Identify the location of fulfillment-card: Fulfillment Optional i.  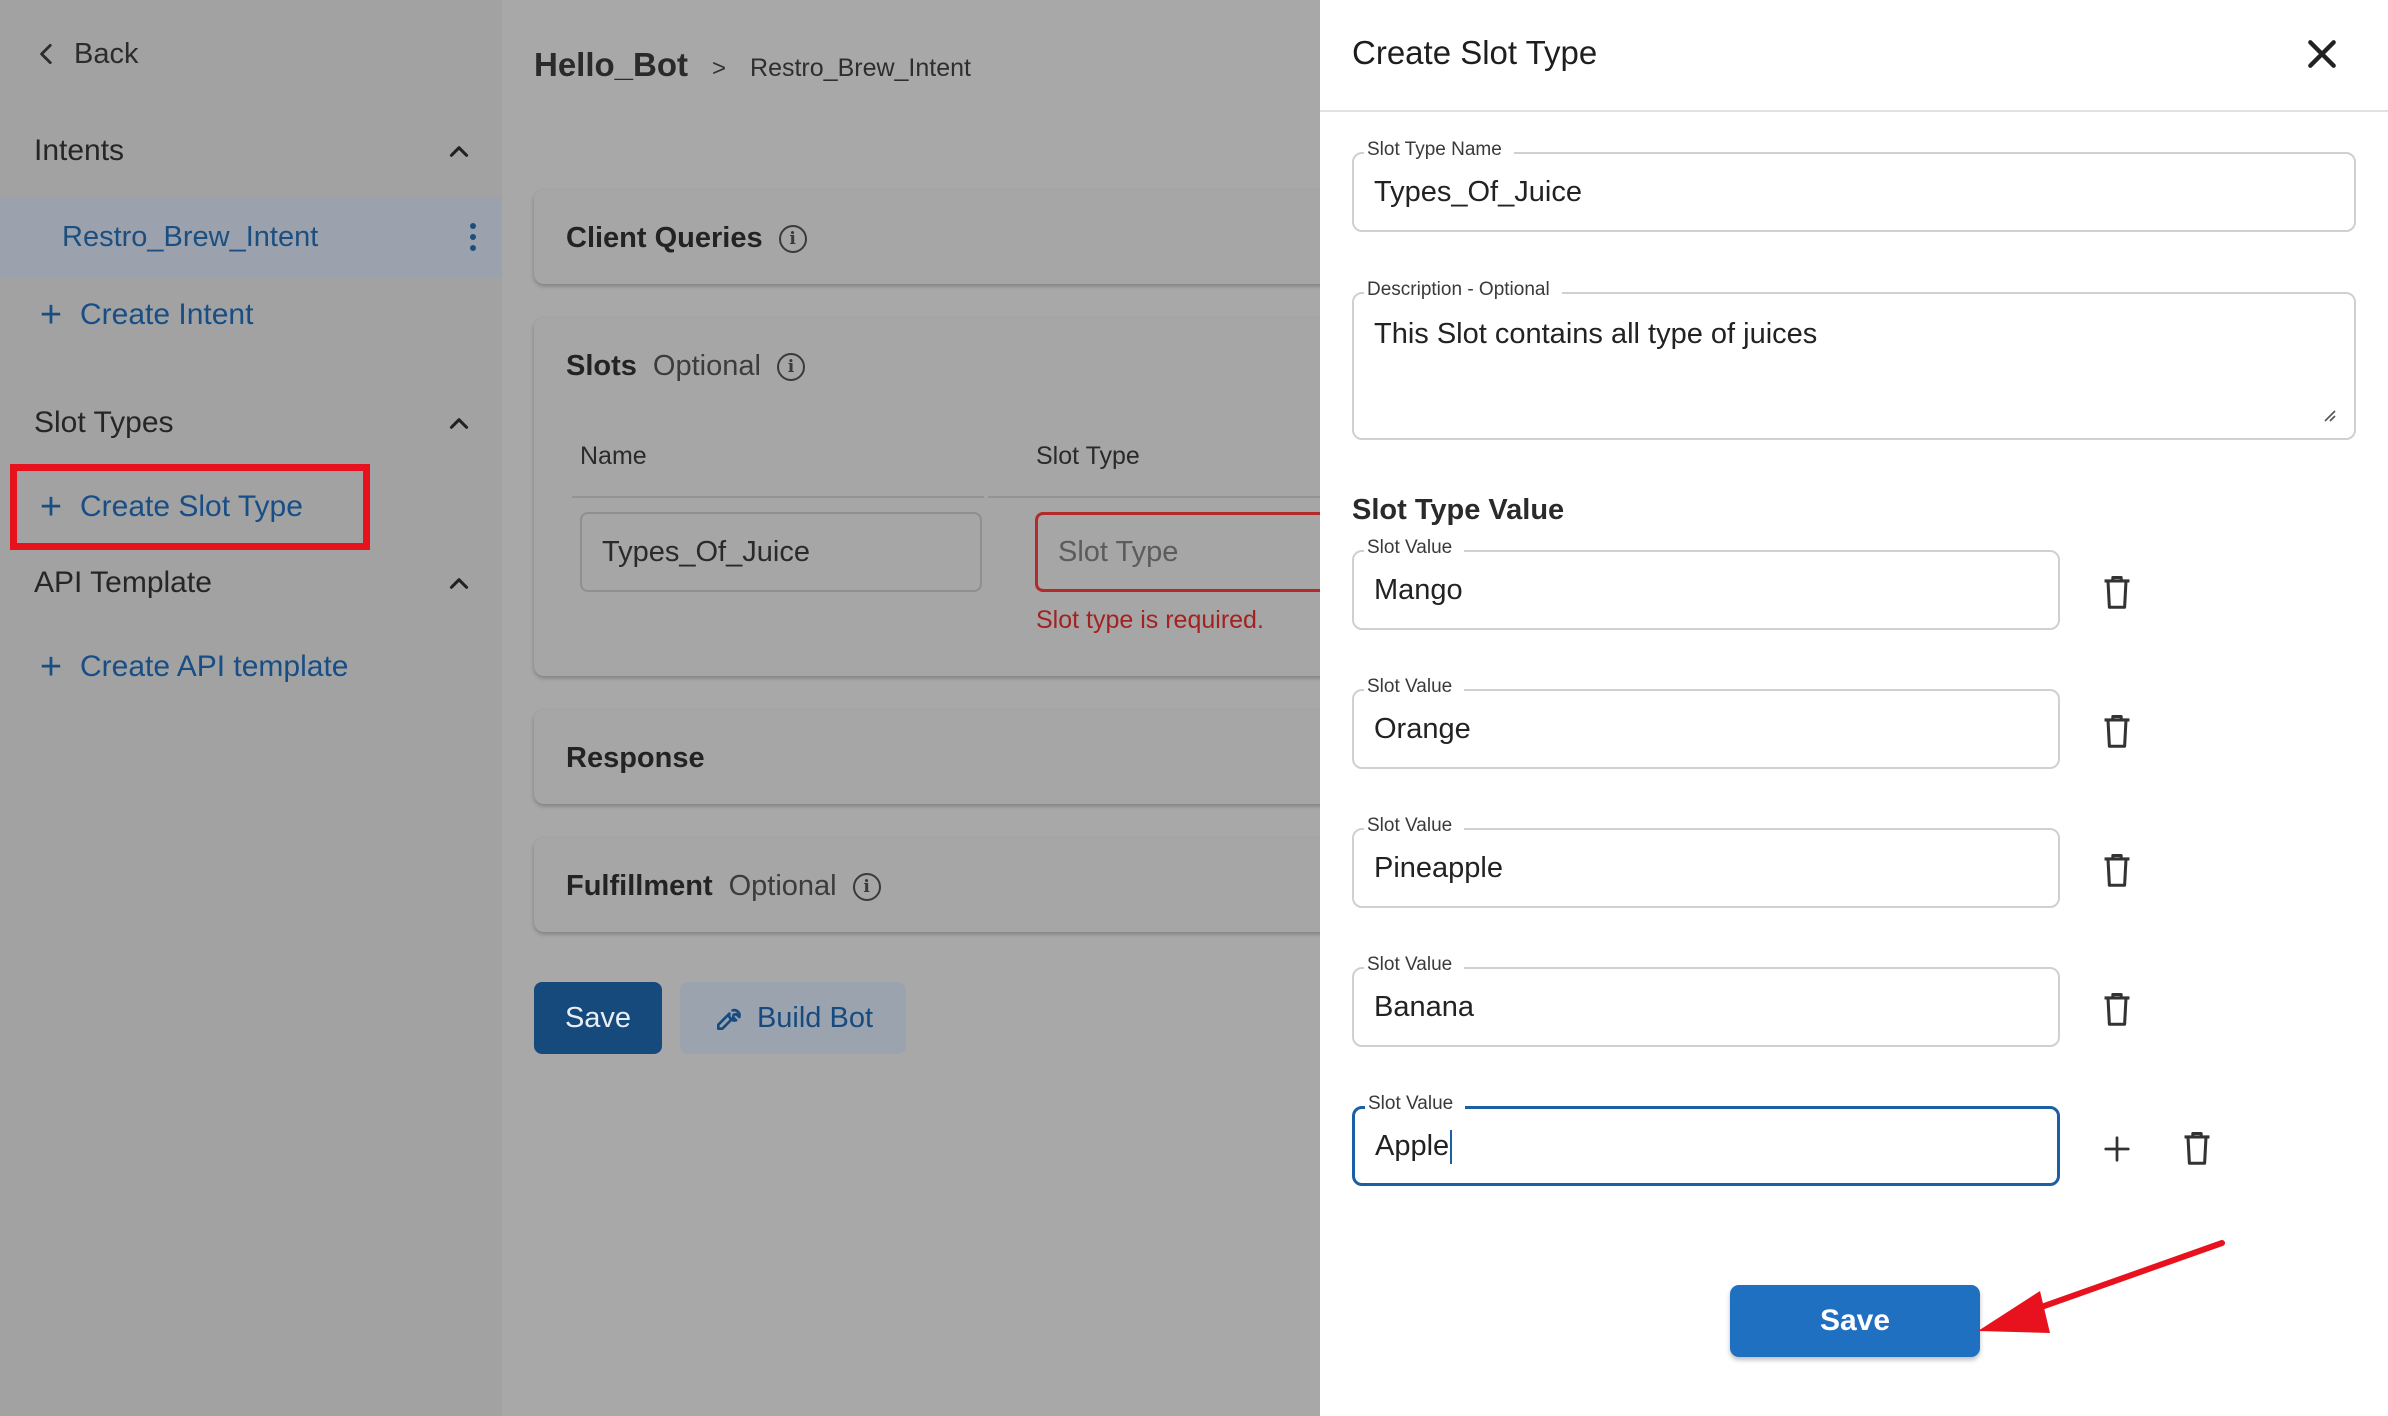
(949, 885).